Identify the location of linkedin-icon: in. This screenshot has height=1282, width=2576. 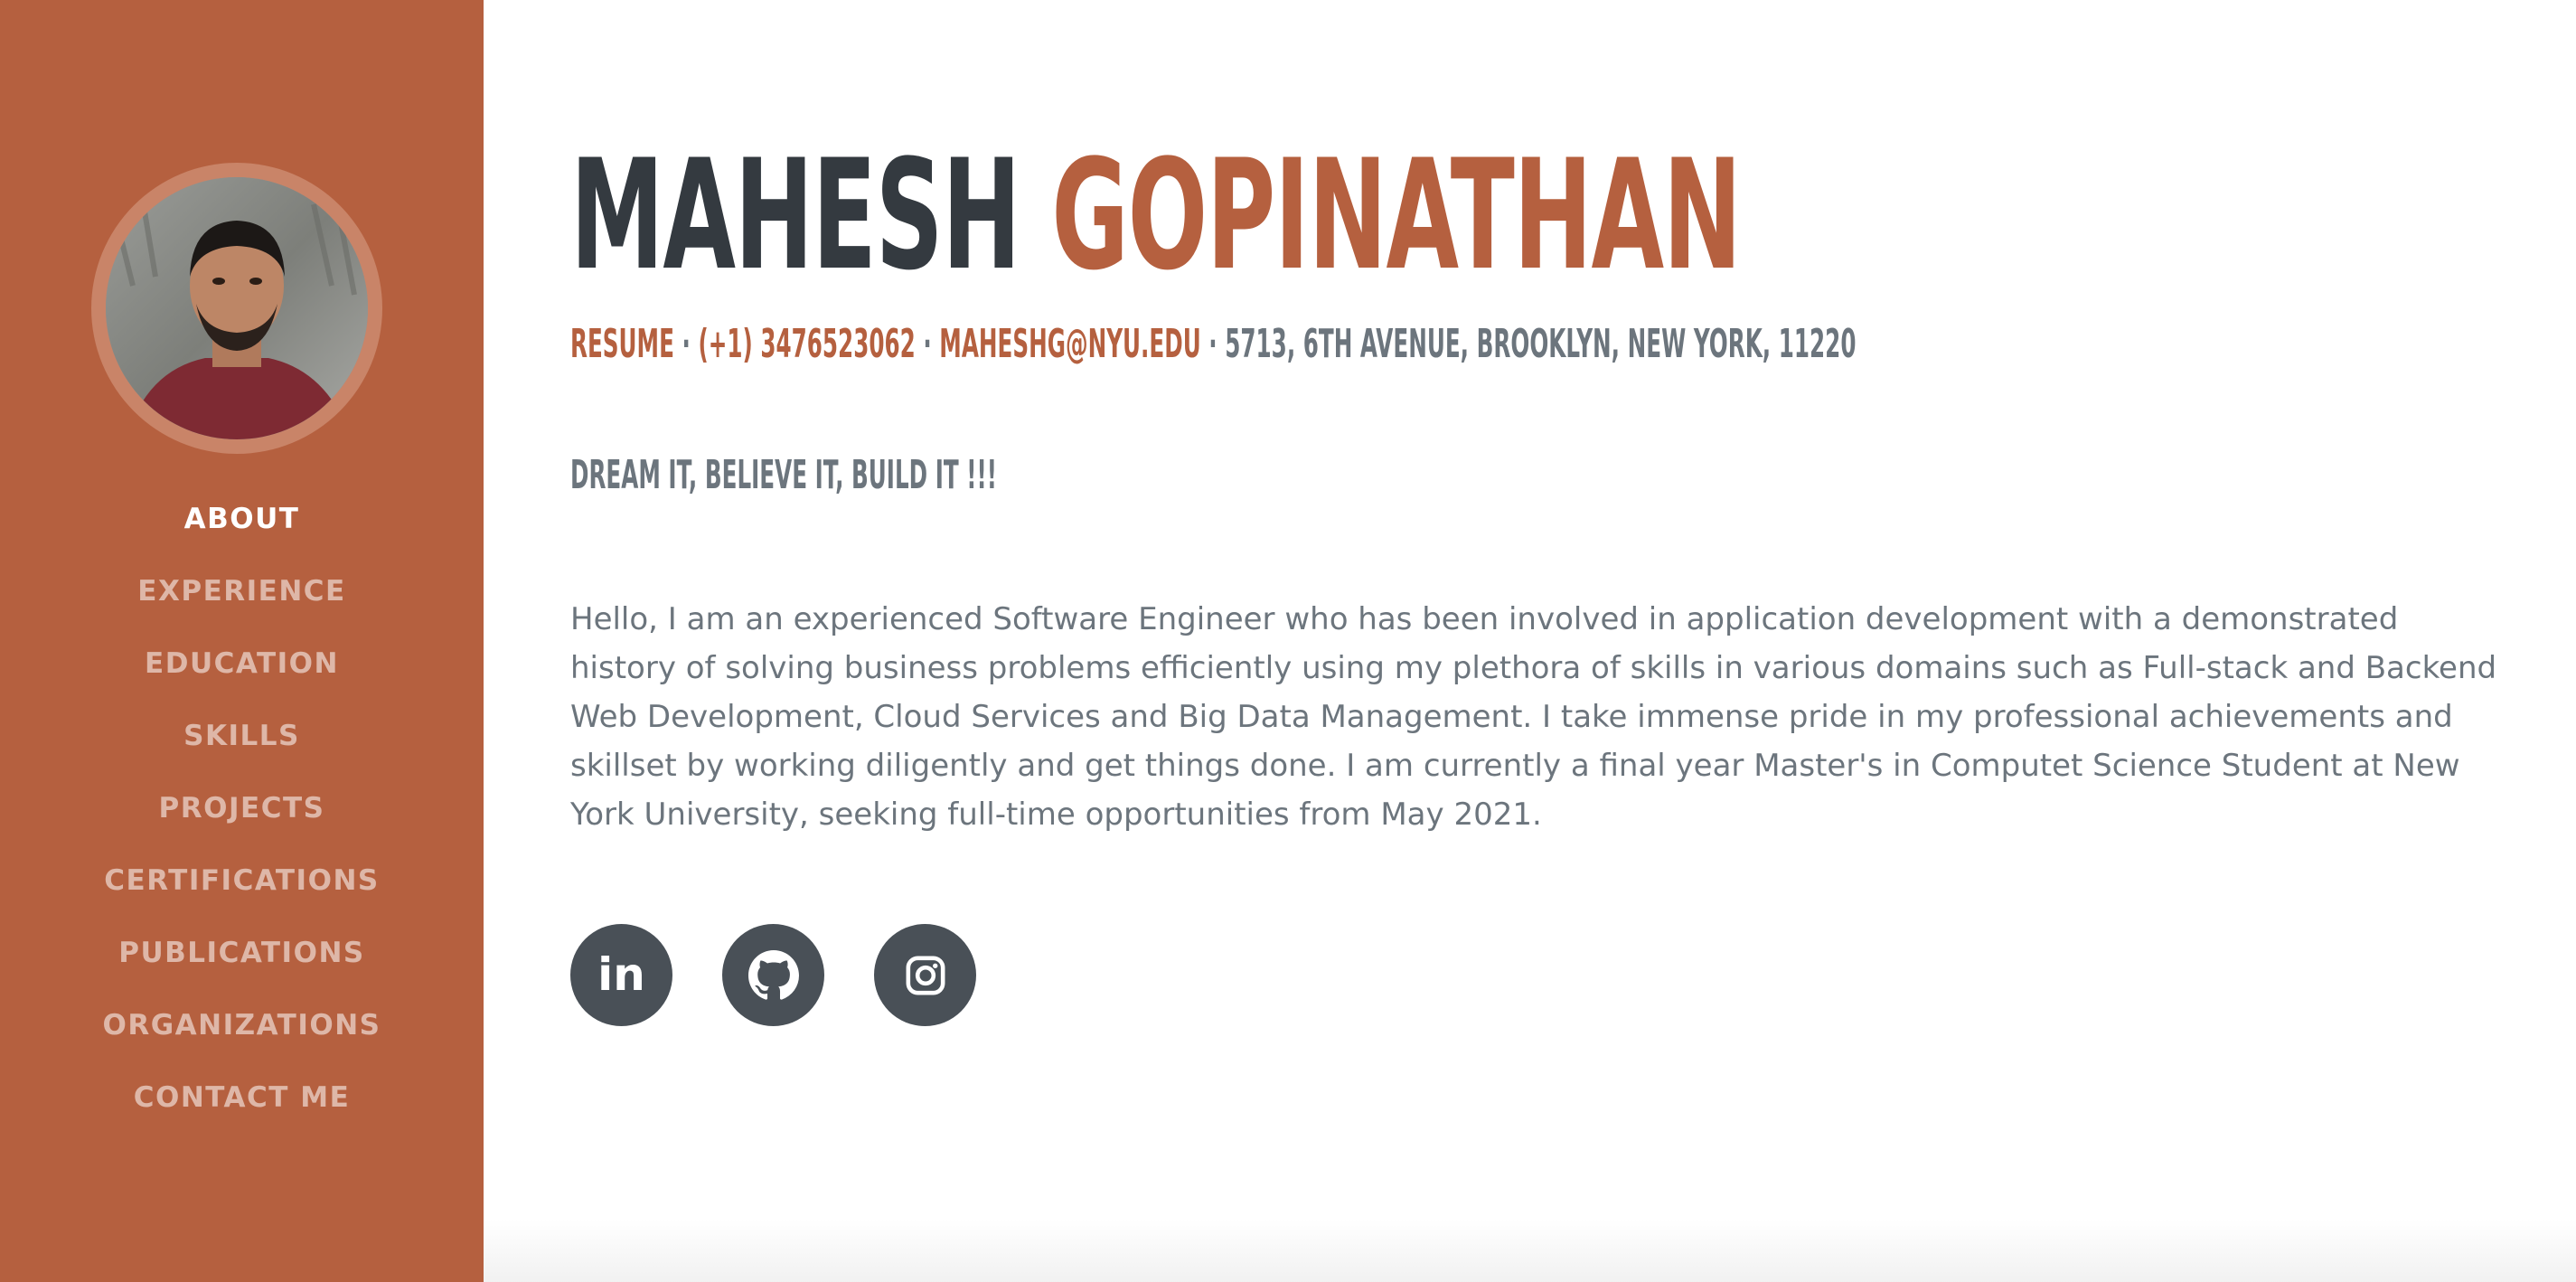
(621, 975).